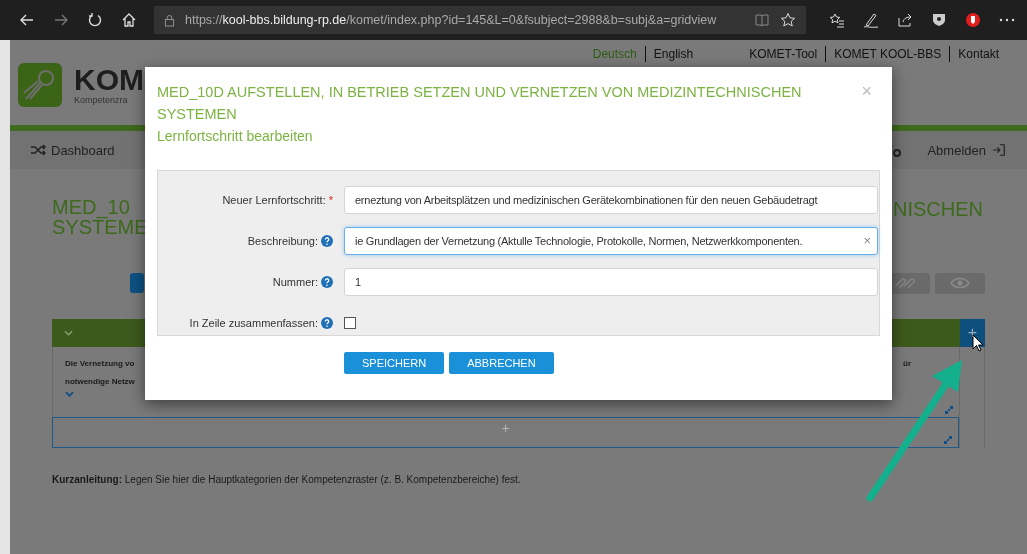 Image resolution: width=1027 pixels, height=554 pixels. I want to click on input-field: erneztung von Arbeitsplätzen und medizinischen Gerätekombinationen für den neuen Gebäudetragt, so click(611, 199).